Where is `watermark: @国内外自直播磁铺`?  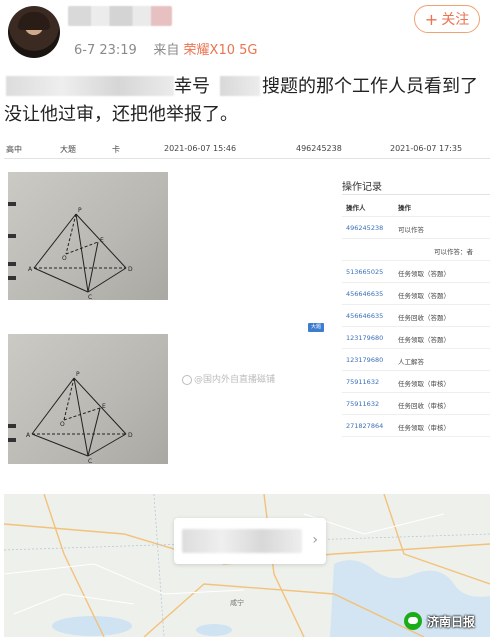
watermark: @国内外自直播磁铺 is located at coordinates (228, 378).